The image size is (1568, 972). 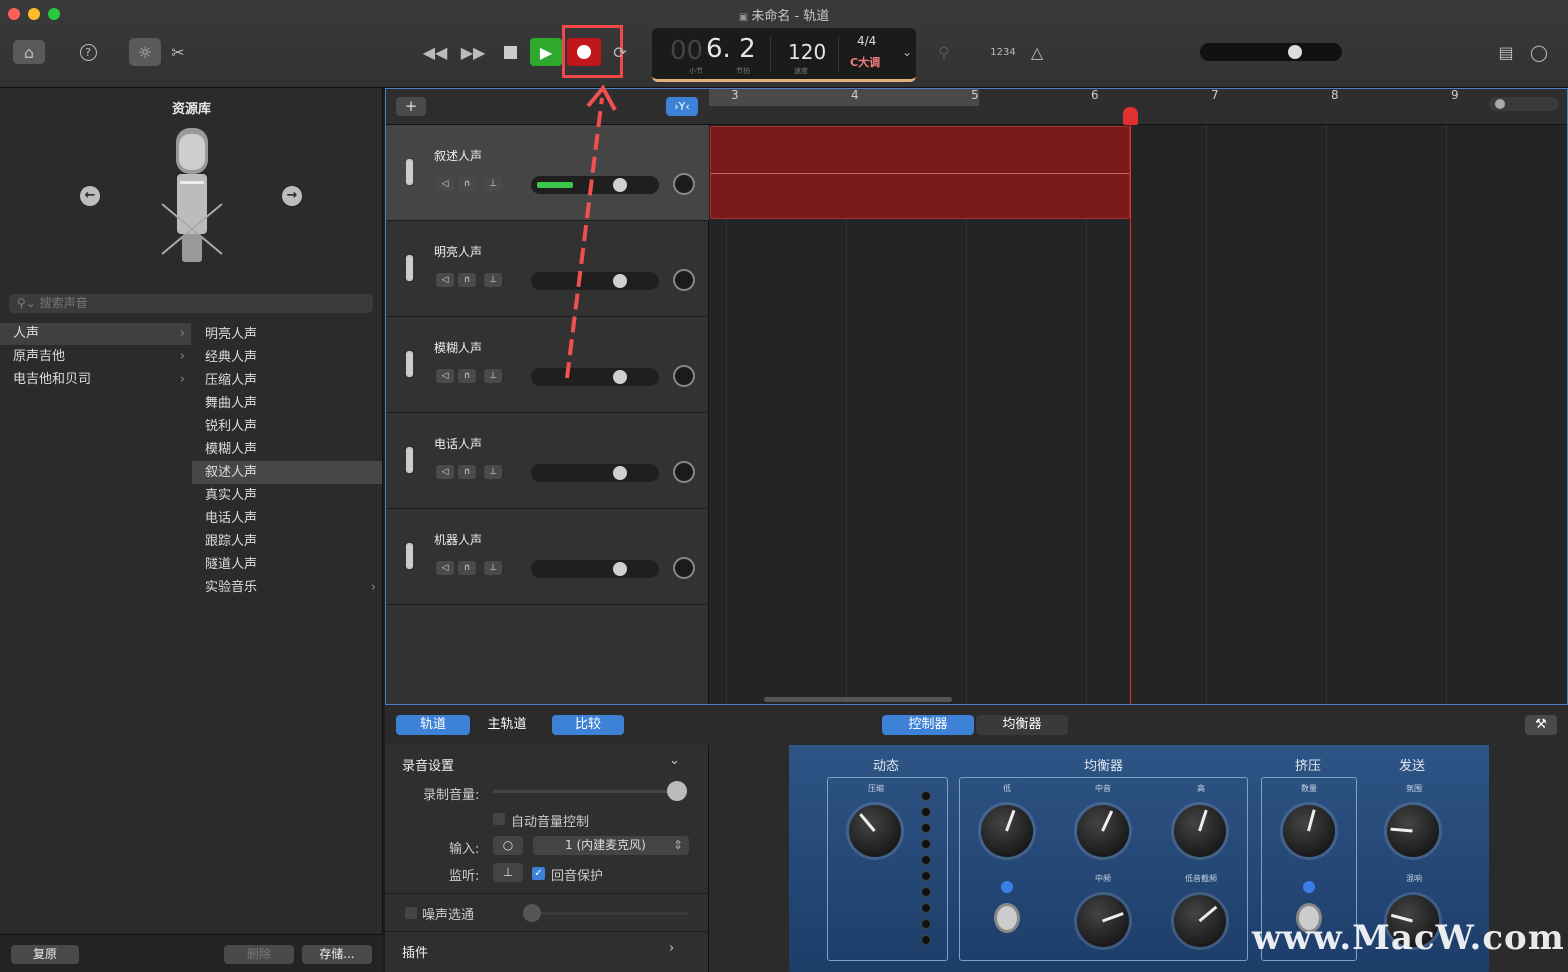 What do you see at coordinates (287, 426) in the screenshot?
I see `patch-item: 锐利人声` at bounding box center [287, 426].